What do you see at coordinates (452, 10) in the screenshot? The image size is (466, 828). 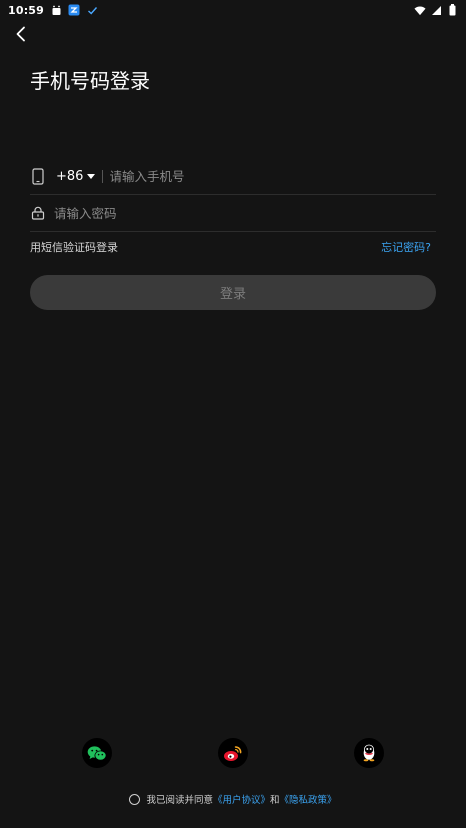 I see `battery-icon` at bounding box center [452, 10].